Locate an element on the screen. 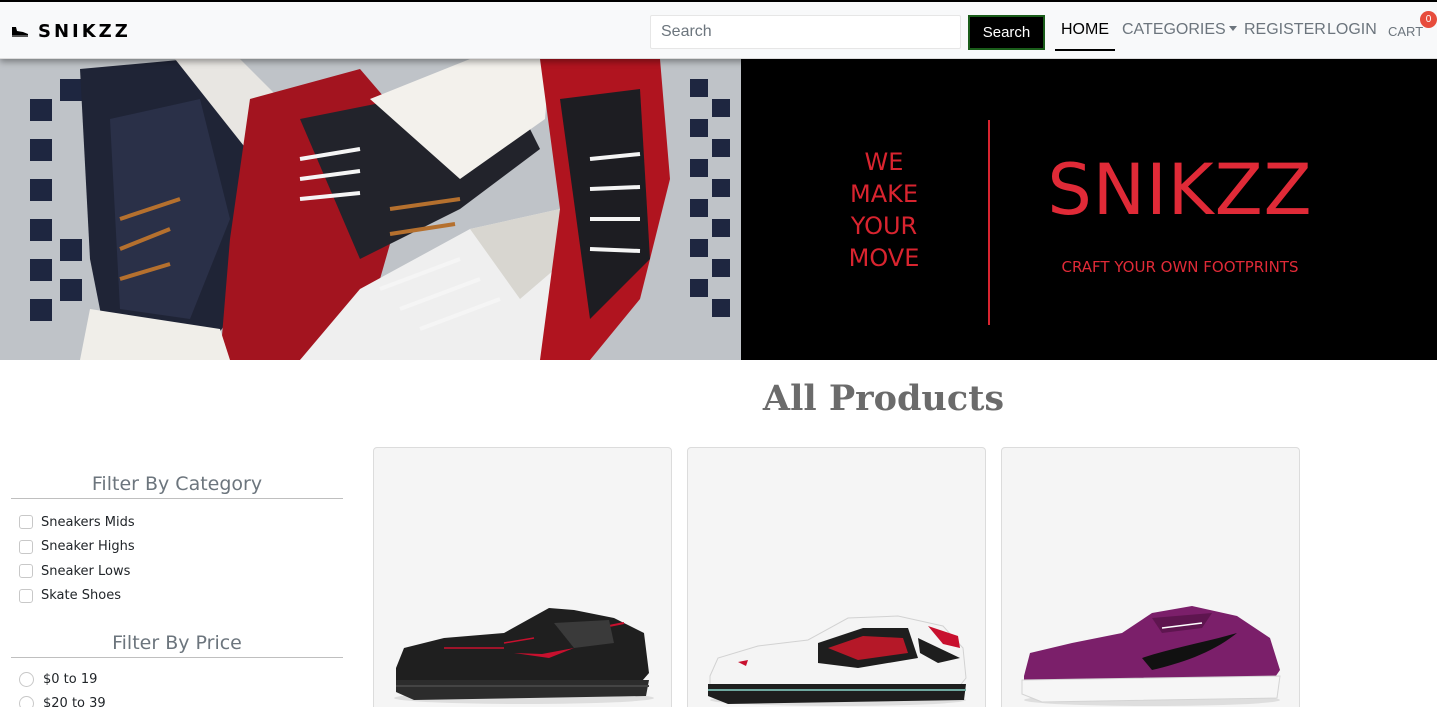 This screenshot has width=1437, height=707. white-red-black-sneaker-image is located at coordinates (837, 660).